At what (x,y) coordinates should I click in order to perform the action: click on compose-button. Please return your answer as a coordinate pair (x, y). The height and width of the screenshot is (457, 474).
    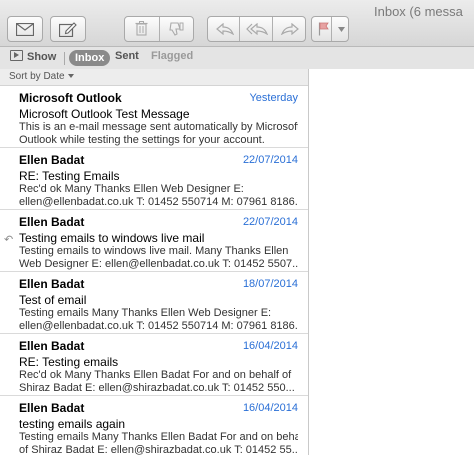
    Looking at the image, I should click on (68, 29).